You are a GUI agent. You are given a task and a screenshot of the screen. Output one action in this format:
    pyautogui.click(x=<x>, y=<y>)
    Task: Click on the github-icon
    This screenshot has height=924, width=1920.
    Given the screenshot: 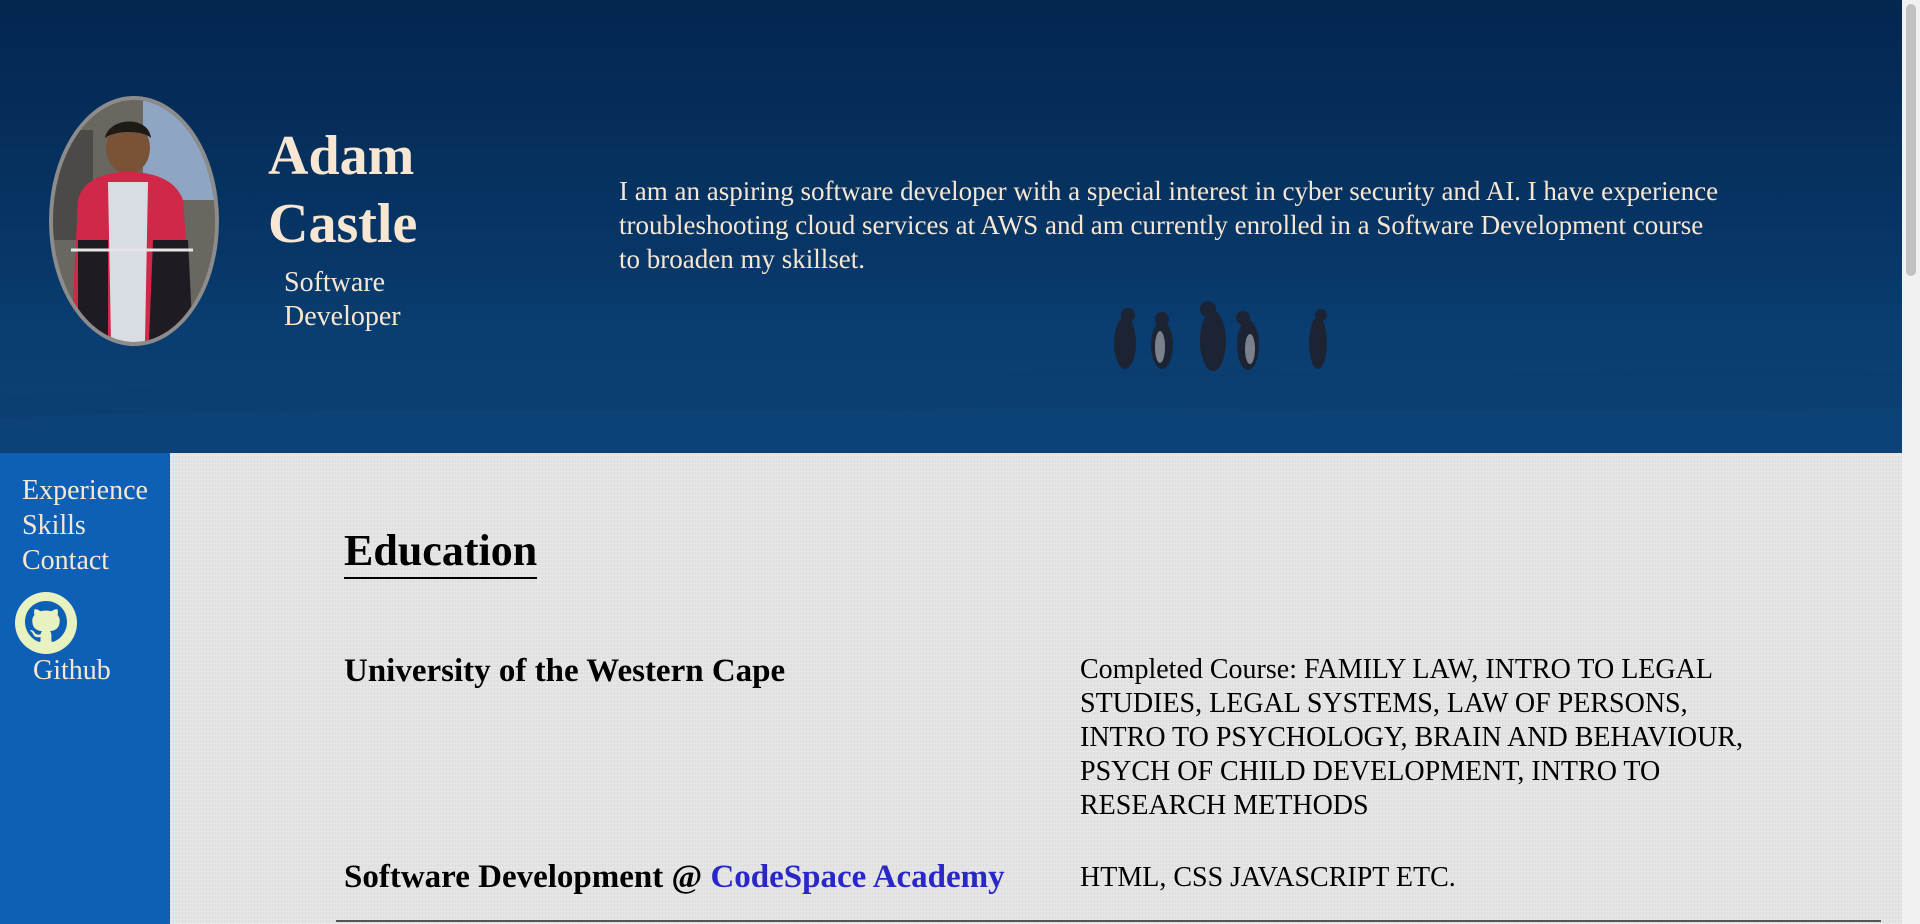 What is the action you would take?
    pyautogui.click(x=46, y=623)
    